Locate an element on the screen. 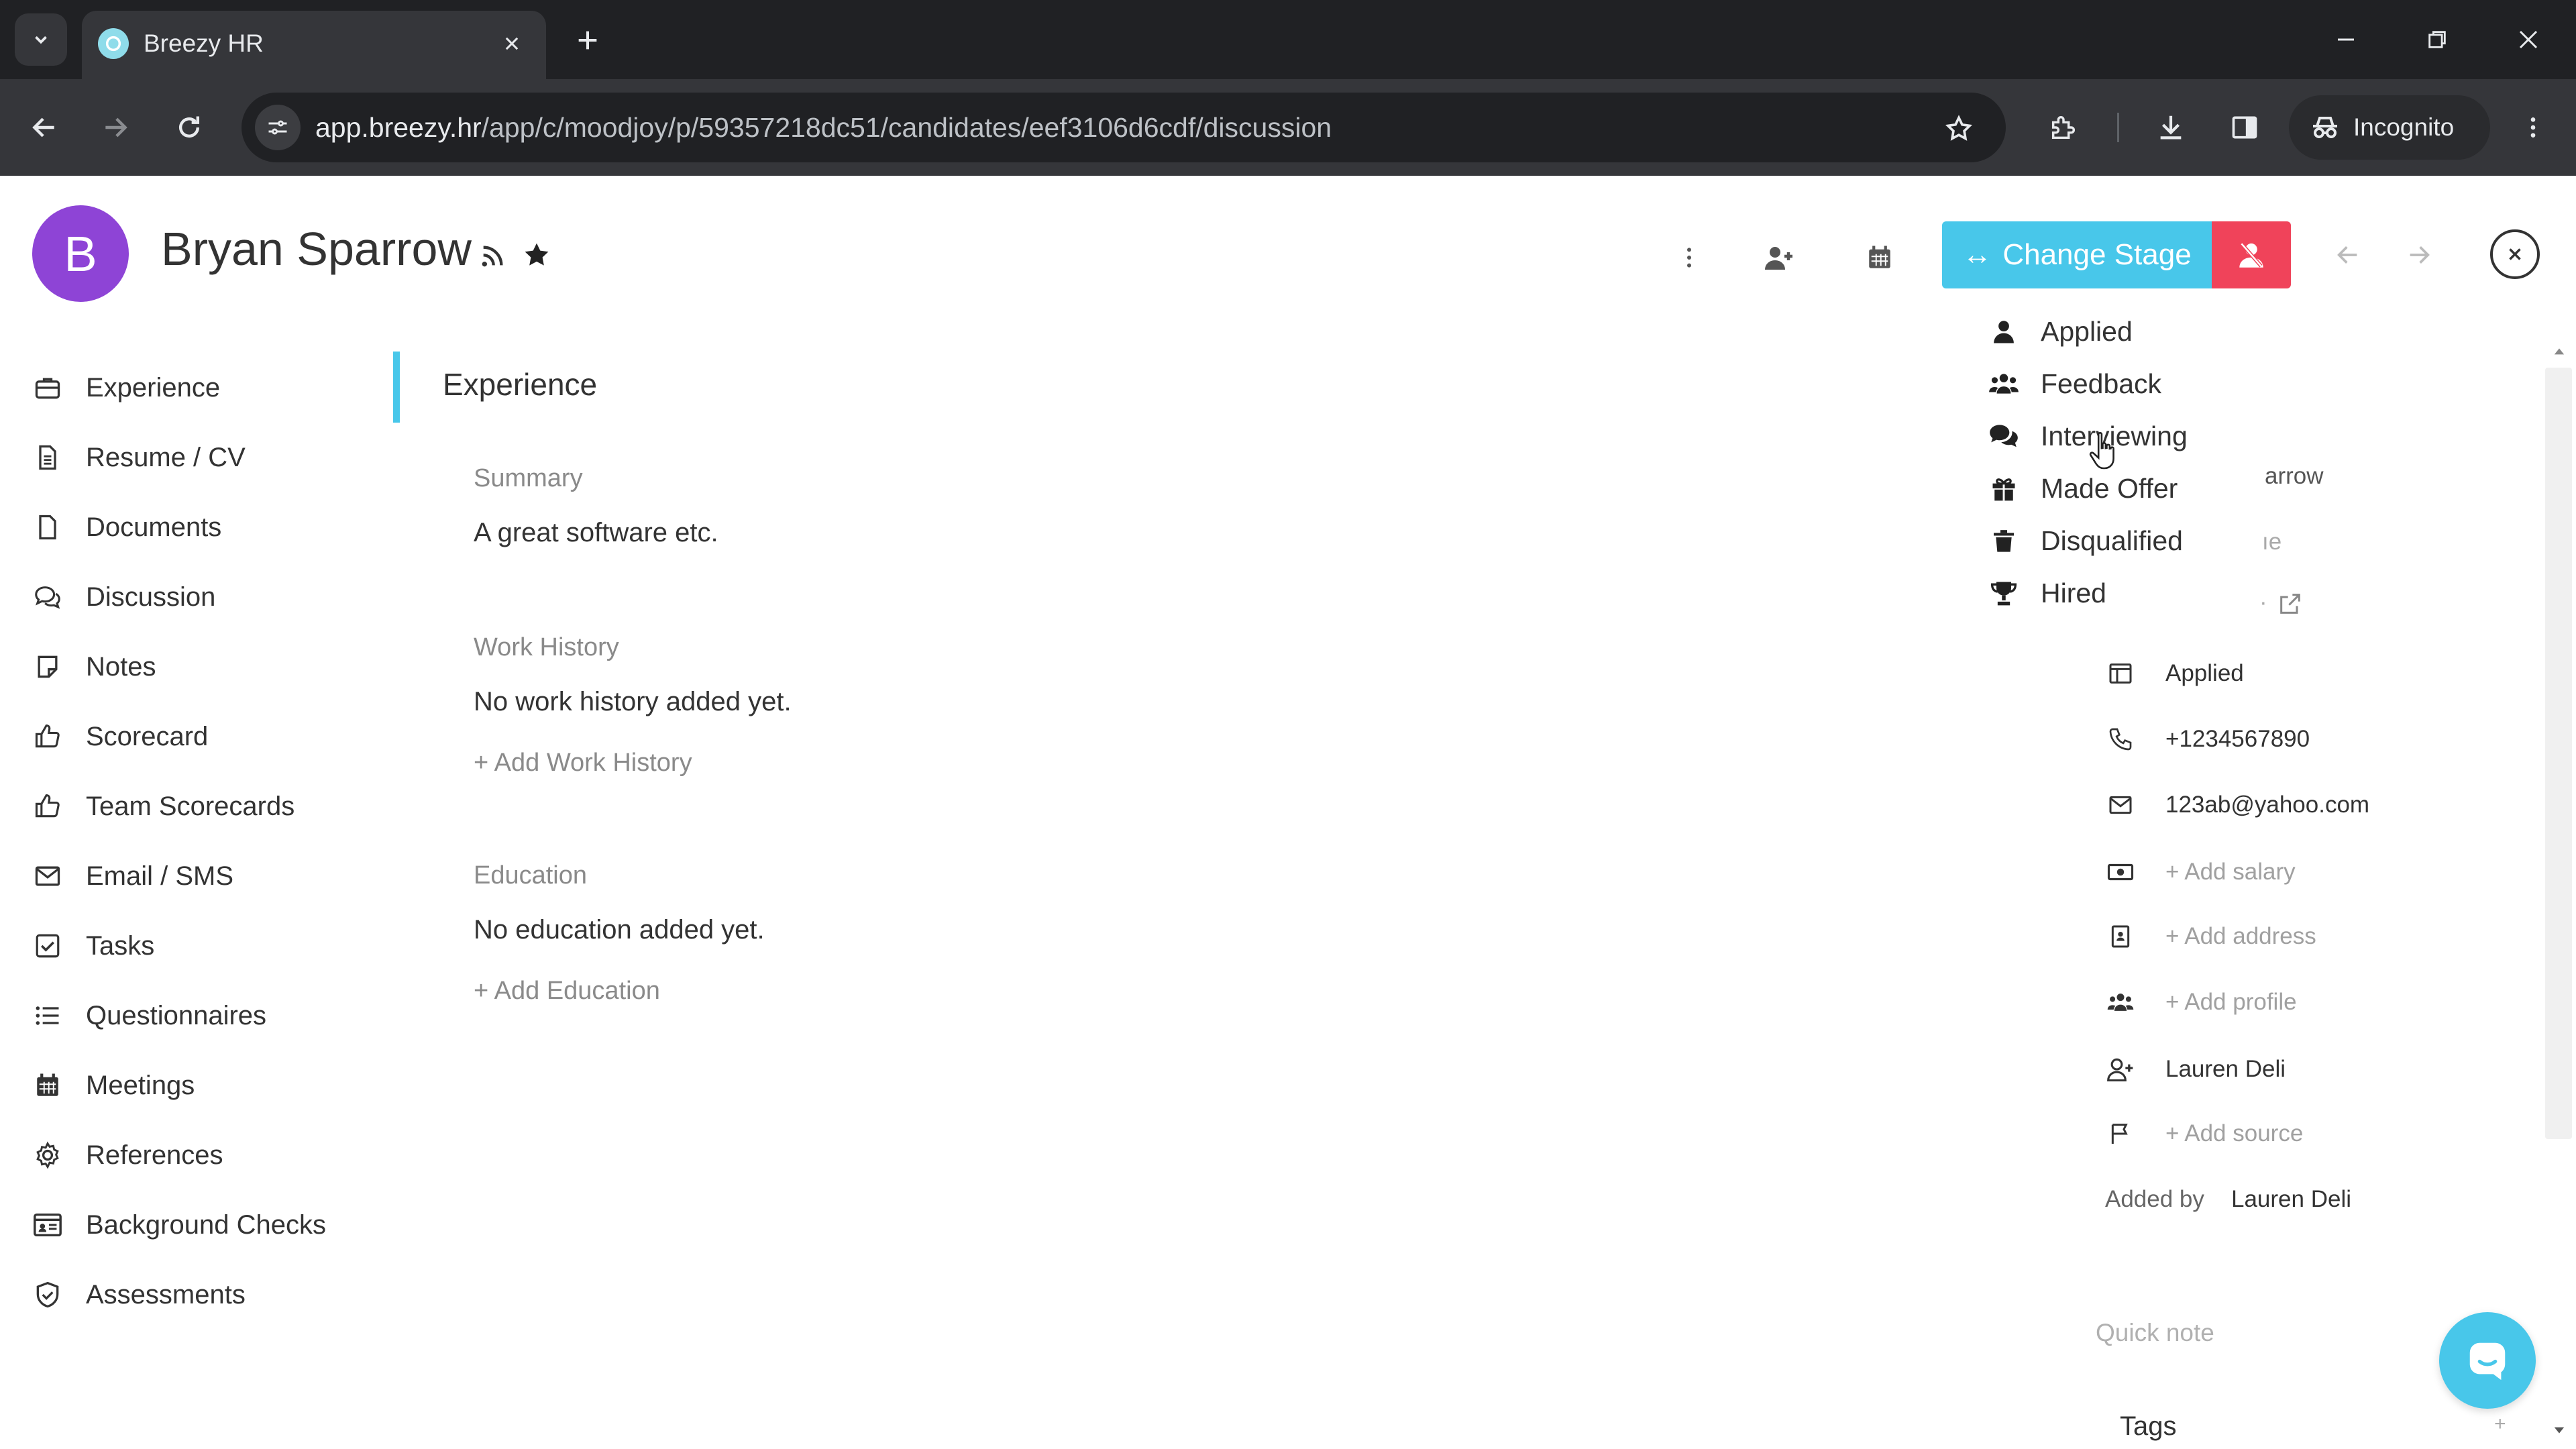 This screenshot has width=2576, height=1449. calendar-icon is located at coordinates (1879, 257).